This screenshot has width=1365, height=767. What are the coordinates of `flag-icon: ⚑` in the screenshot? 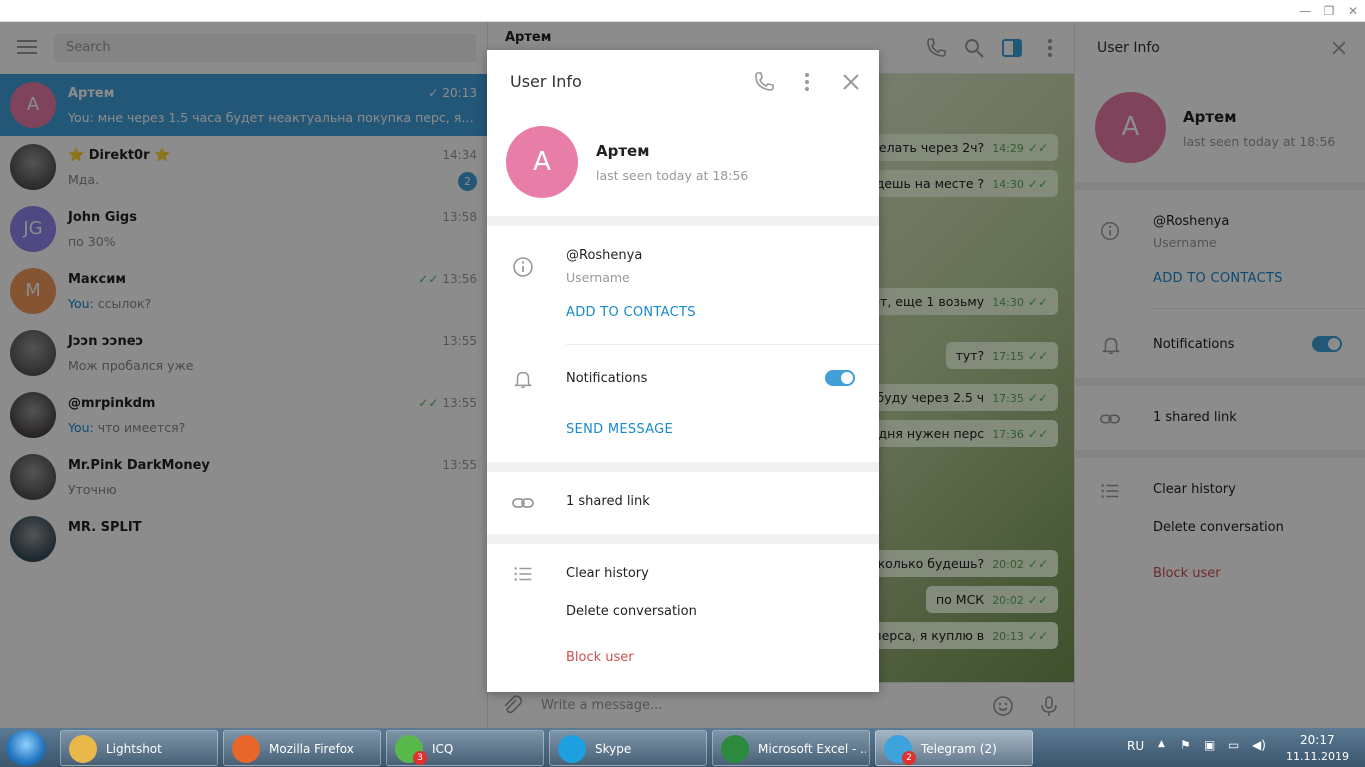 It's located at (1185, 745).